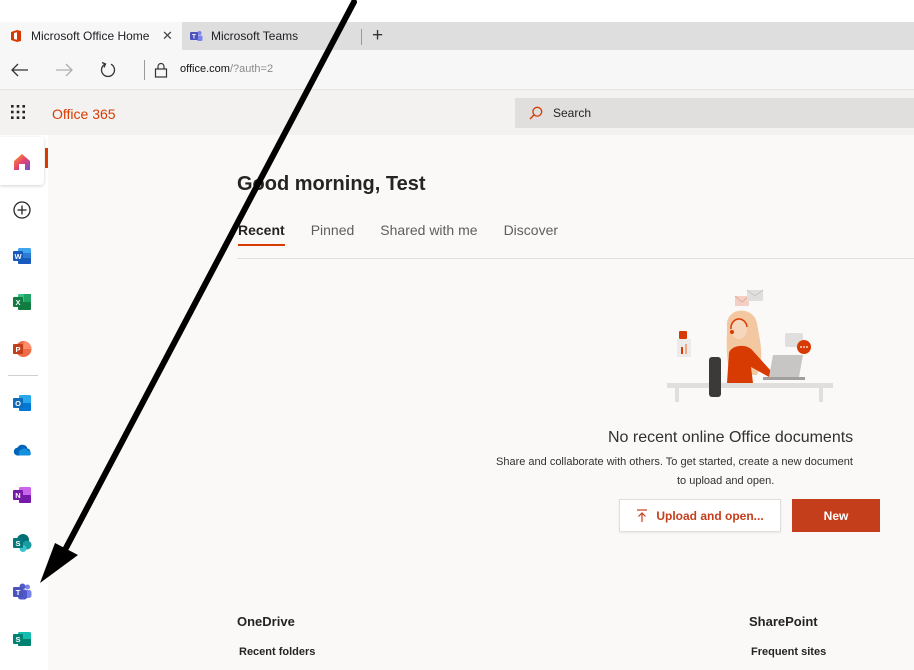 This screenshot has width=914, height=670. Describe the element at coordinates (22, 349) in the screenshot. I see `powerpoint-icon: P` at that location.